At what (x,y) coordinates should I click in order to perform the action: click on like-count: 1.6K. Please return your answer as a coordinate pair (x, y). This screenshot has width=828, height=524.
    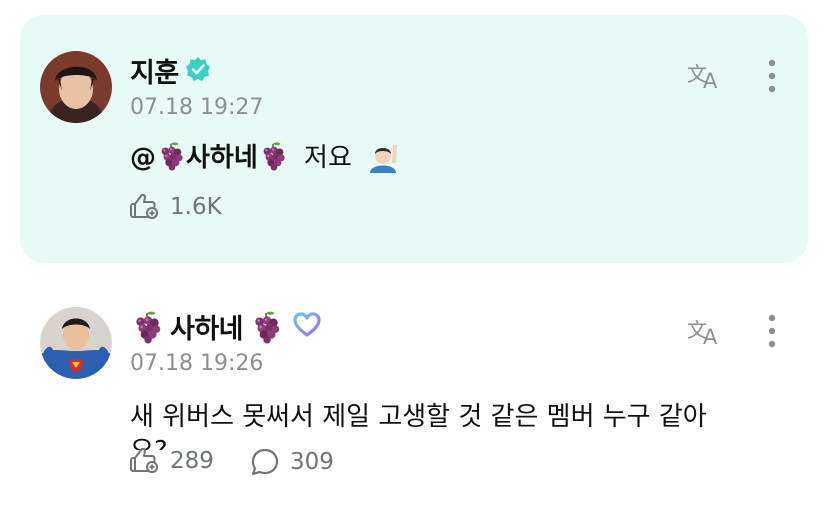
    Looking at the image, I should click on (196, 207).